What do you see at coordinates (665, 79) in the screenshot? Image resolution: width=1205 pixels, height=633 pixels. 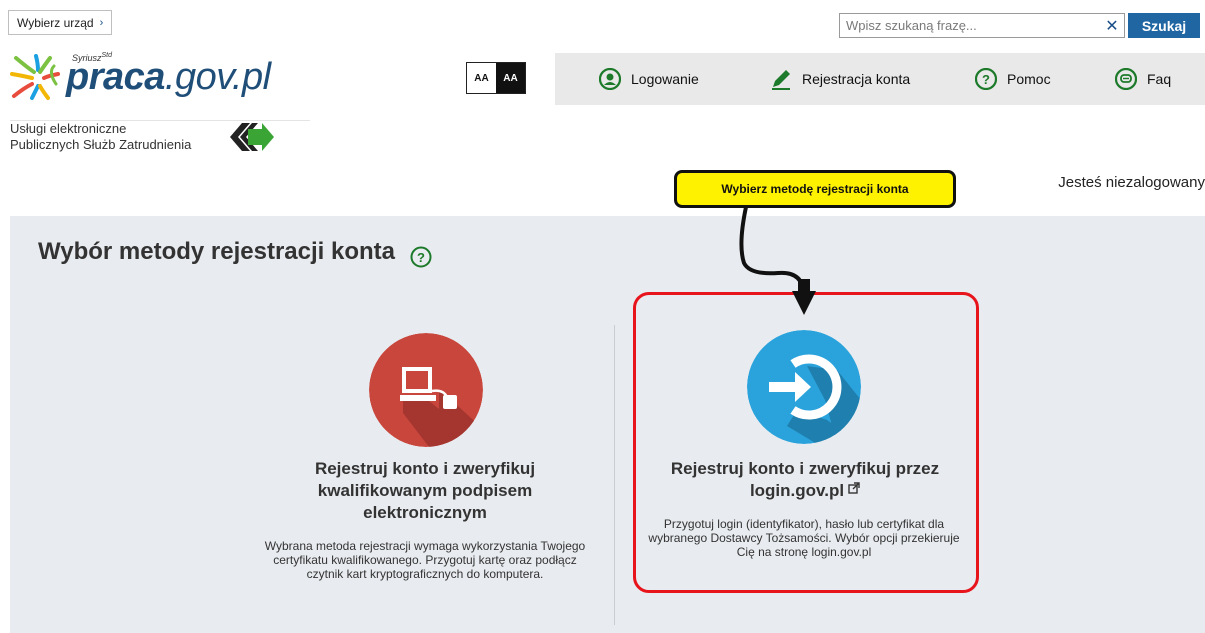 I see `nav-login-label: Logowanie` at bounding box center [665, 79].